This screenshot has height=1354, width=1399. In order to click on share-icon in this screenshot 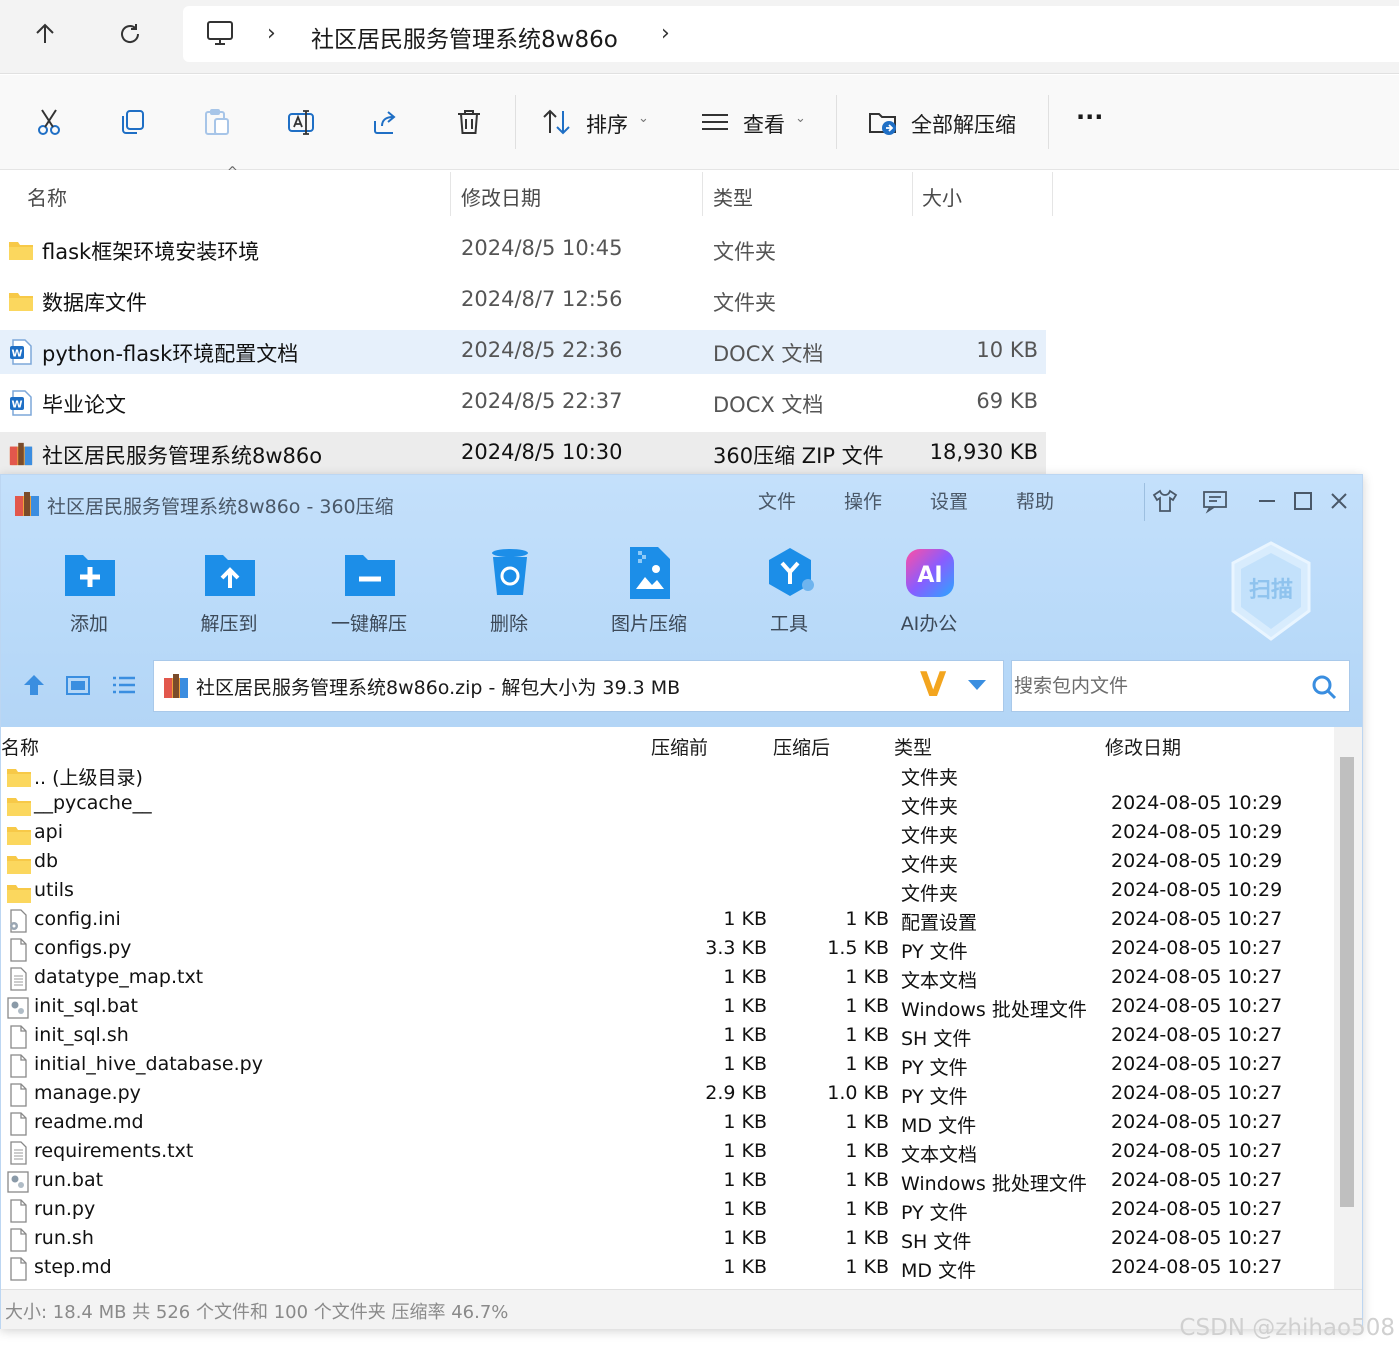, I will do `click(385, 122)`.